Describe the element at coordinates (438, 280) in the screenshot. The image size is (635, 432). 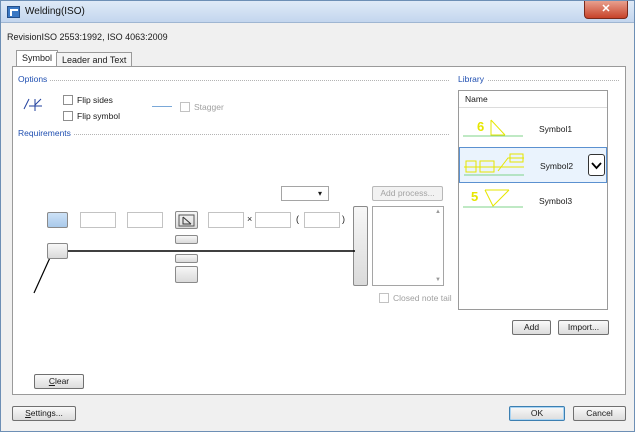
I see `scroll-down-icon: ▼` at that location.